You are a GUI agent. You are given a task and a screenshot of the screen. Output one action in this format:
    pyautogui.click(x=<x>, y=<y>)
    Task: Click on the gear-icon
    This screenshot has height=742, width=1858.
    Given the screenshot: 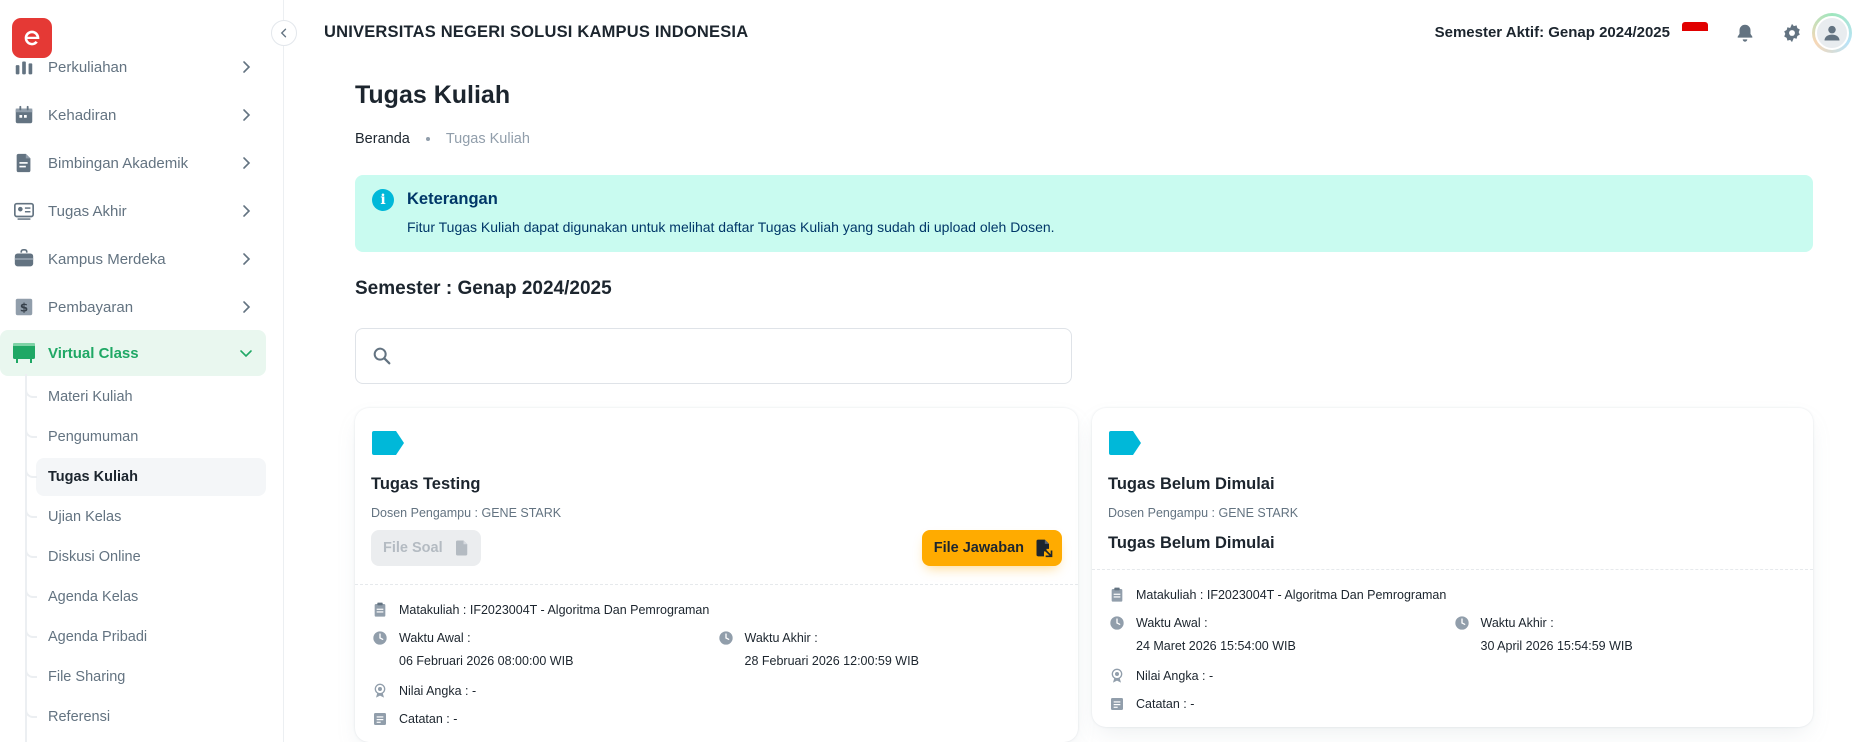 What is the action you would take?
    pyautogui.click(x=1792, y=33)
    